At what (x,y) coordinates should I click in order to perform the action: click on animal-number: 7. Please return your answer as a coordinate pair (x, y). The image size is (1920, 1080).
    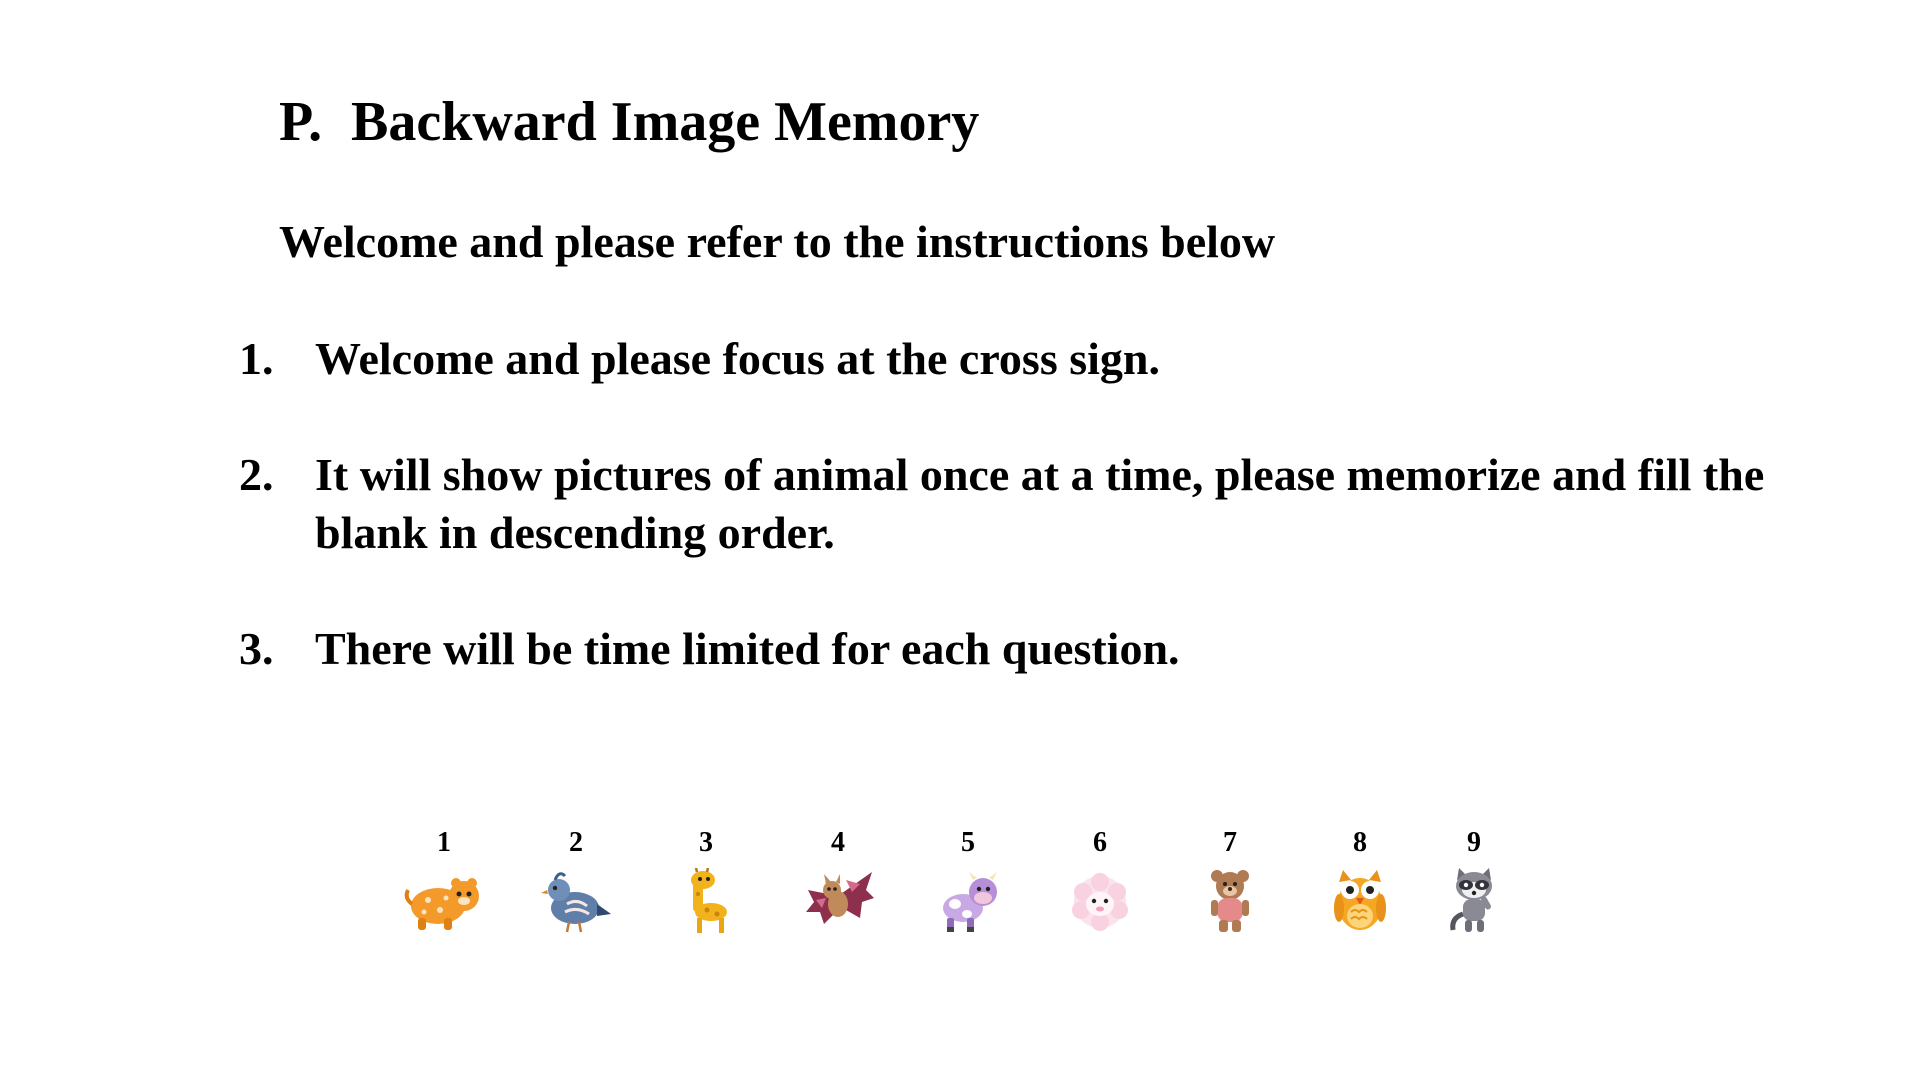
    Looking at the image, I should click on (1230, 842).